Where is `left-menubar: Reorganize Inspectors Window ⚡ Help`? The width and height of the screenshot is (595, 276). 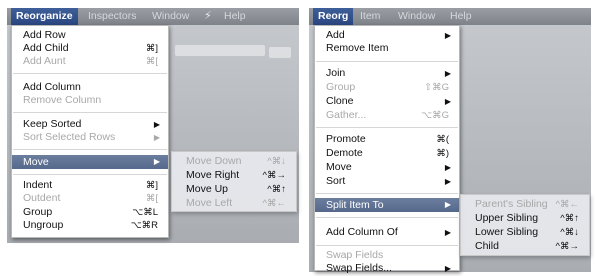
left-menubar: Reorganize Inspectors Window ⚡ Help is located at coordinates (153, 16).